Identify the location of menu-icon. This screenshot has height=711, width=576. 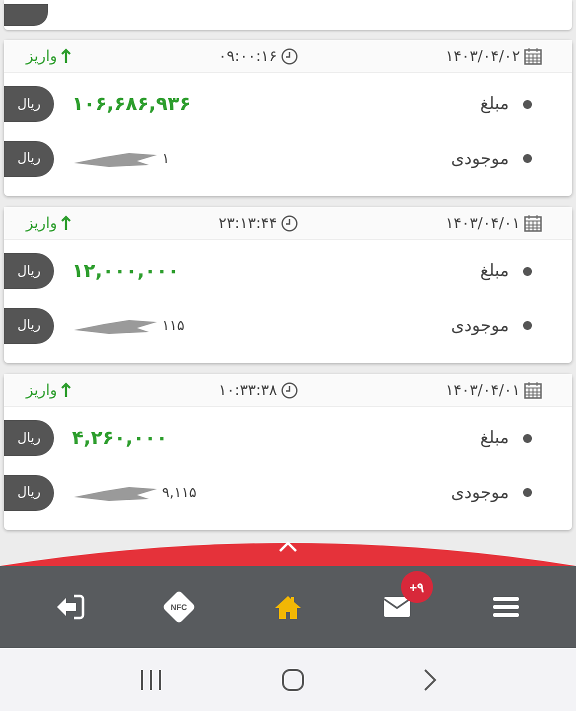
(505, 607).